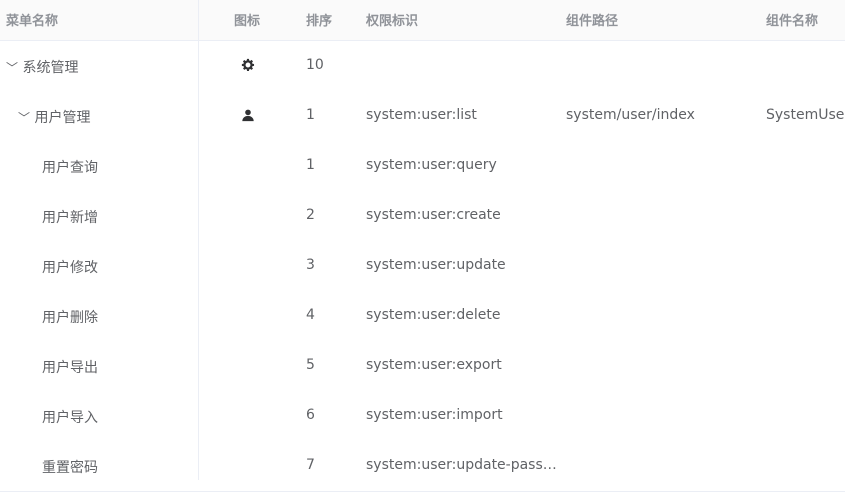 This screenshot has height=492, width=845. Describe the element at coordinates (310, 365) in the screenshot. I see `sort-value: 5` at that location.